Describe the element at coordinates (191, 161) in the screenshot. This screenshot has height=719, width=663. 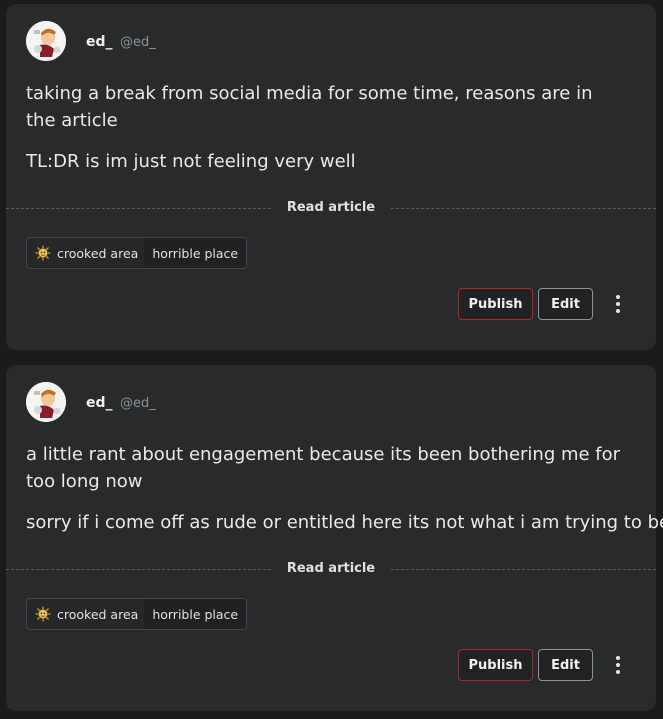
I see `post-subtitle: TL:DR is im just not feeling very well` at that location.